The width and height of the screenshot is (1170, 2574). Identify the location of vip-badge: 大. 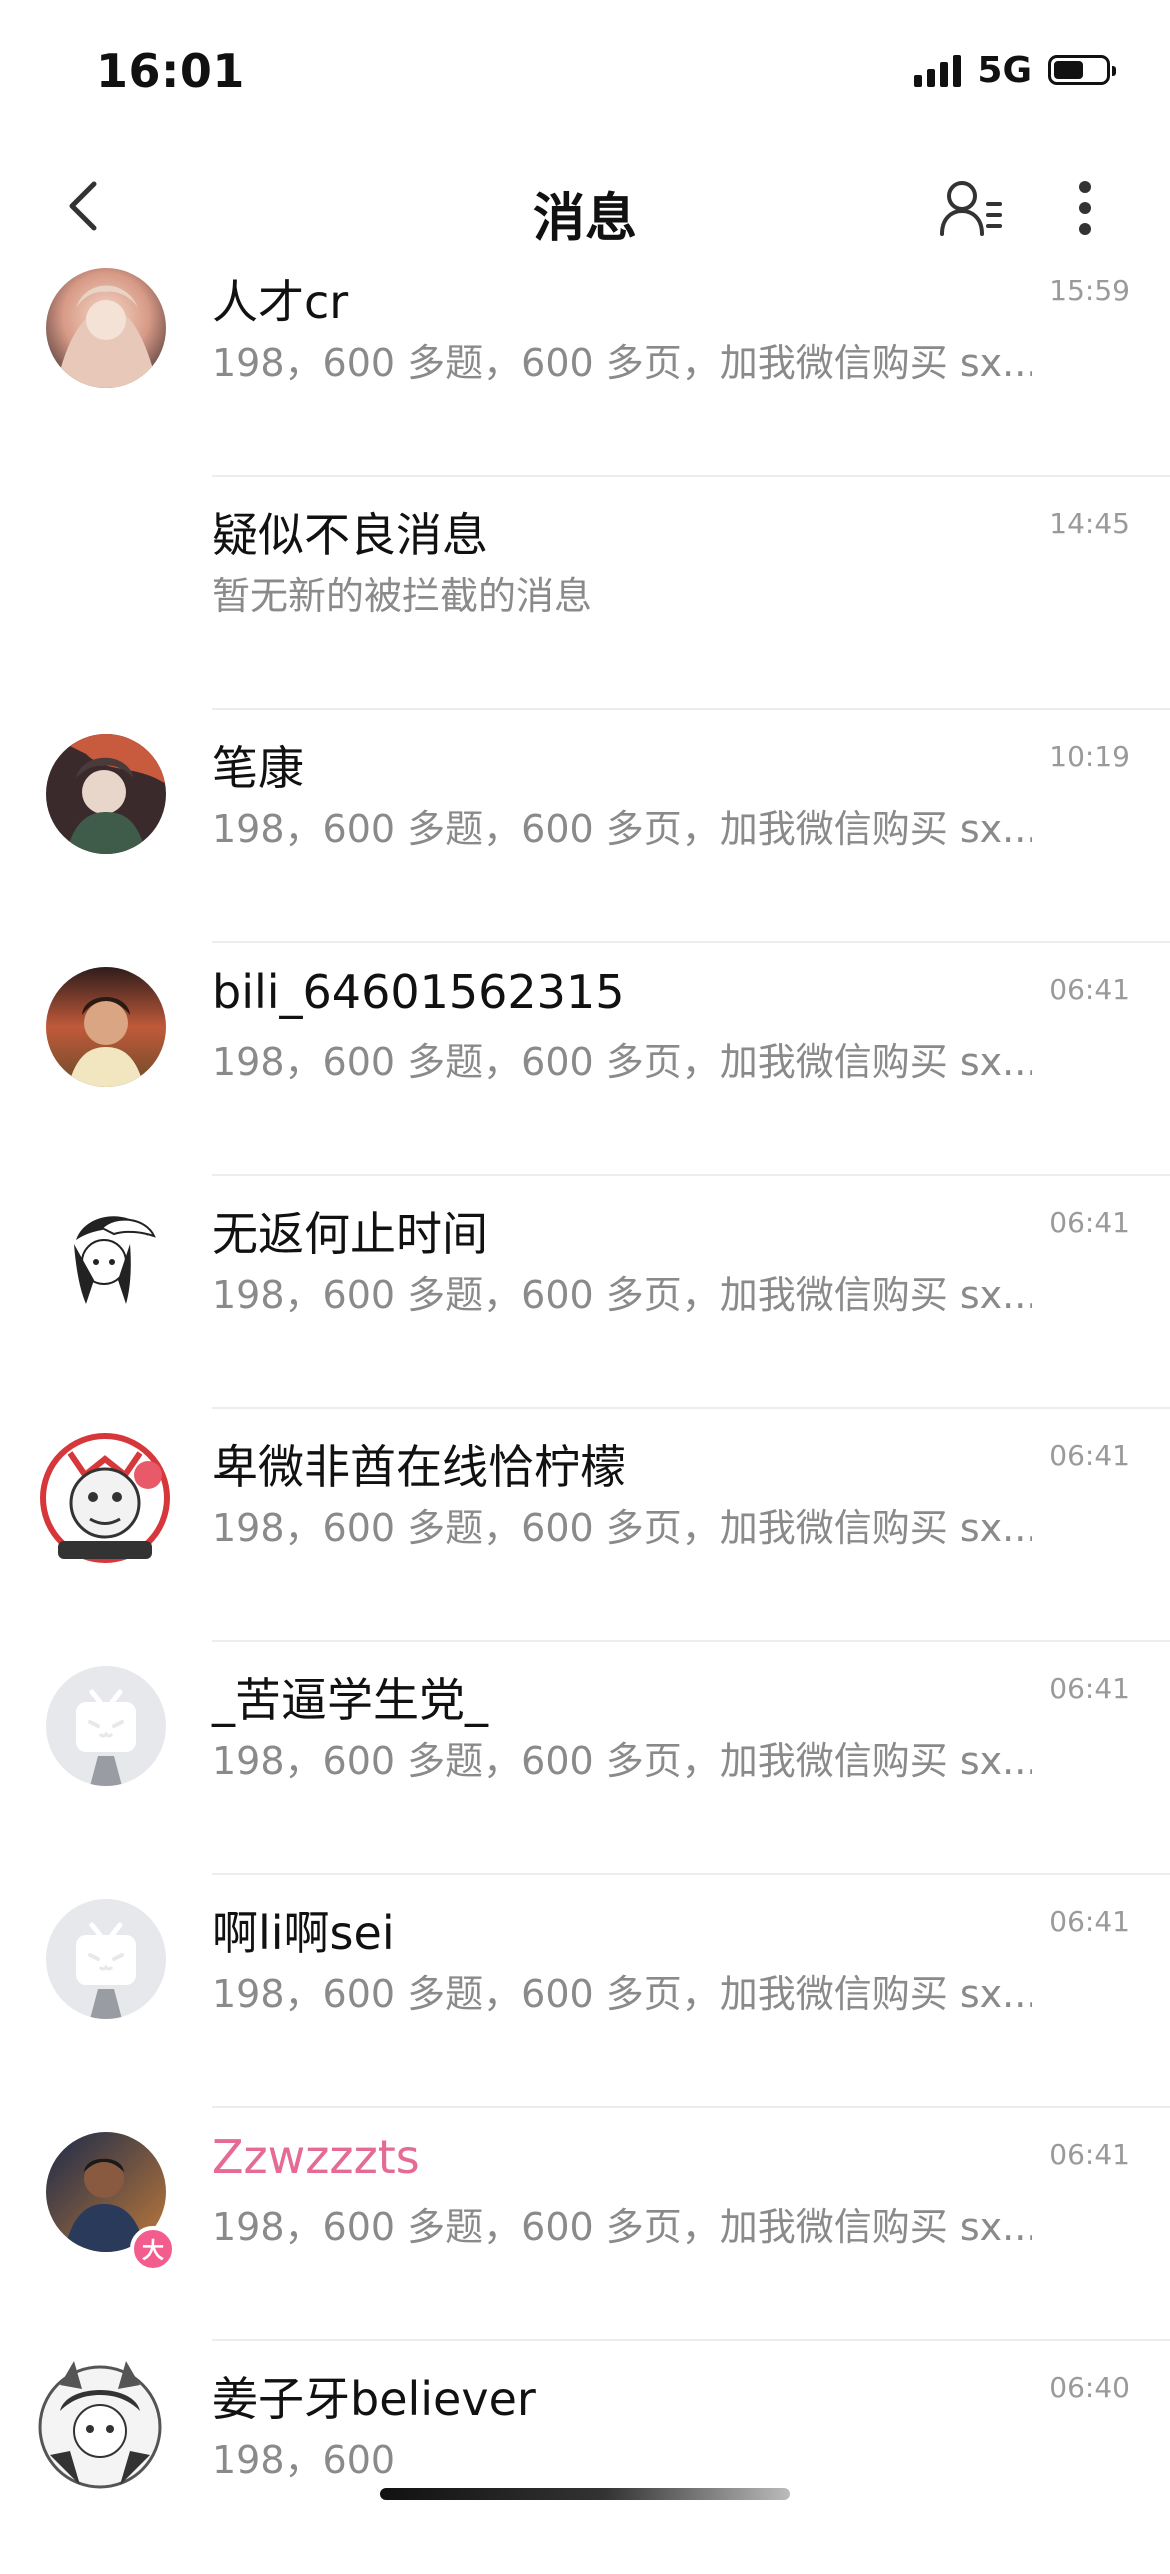
(153, 2249).